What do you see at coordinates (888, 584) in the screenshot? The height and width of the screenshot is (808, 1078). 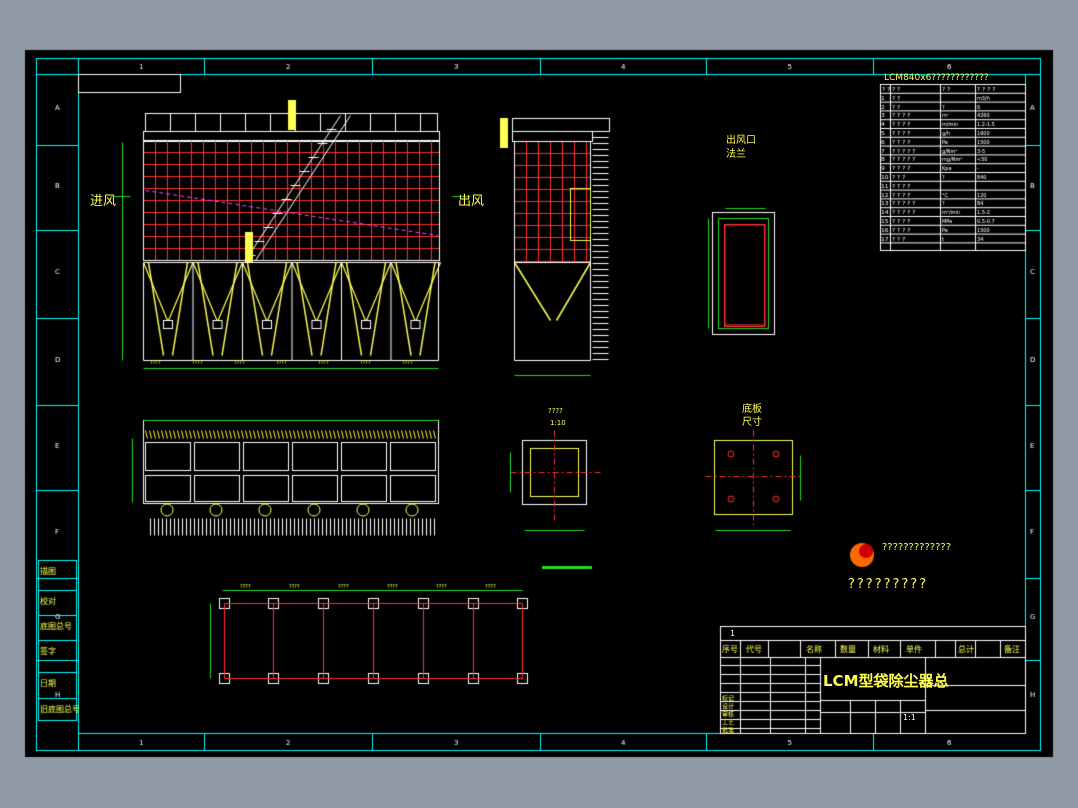 I see `logo-text-2: ?????????` at bounding box center [888, 584].